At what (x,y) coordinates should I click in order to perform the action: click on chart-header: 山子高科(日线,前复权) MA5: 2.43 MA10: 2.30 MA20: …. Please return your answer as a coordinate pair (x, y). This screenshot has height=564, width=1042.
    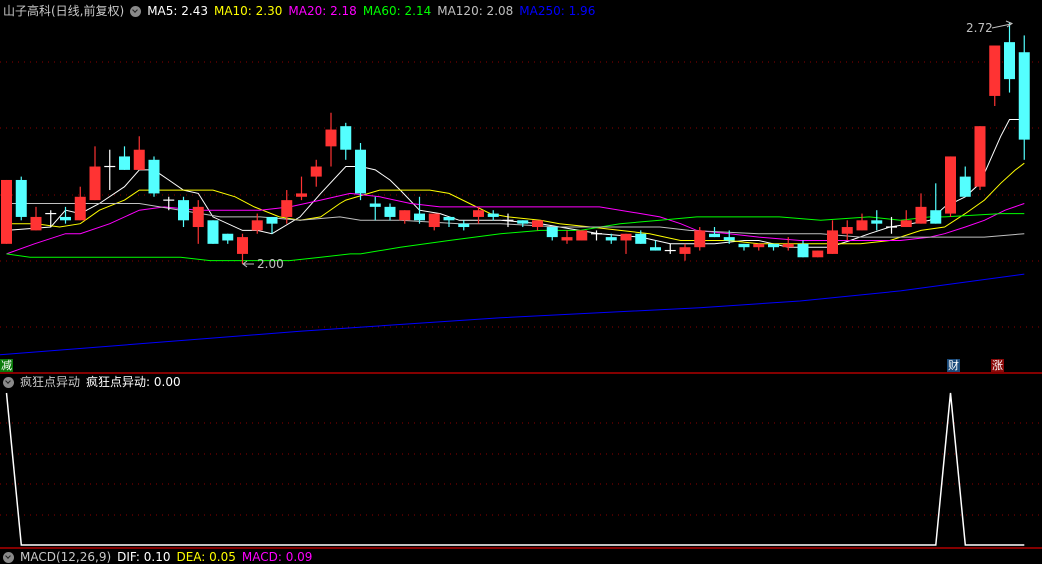
    Looking at the image, I should click on (299, 11).